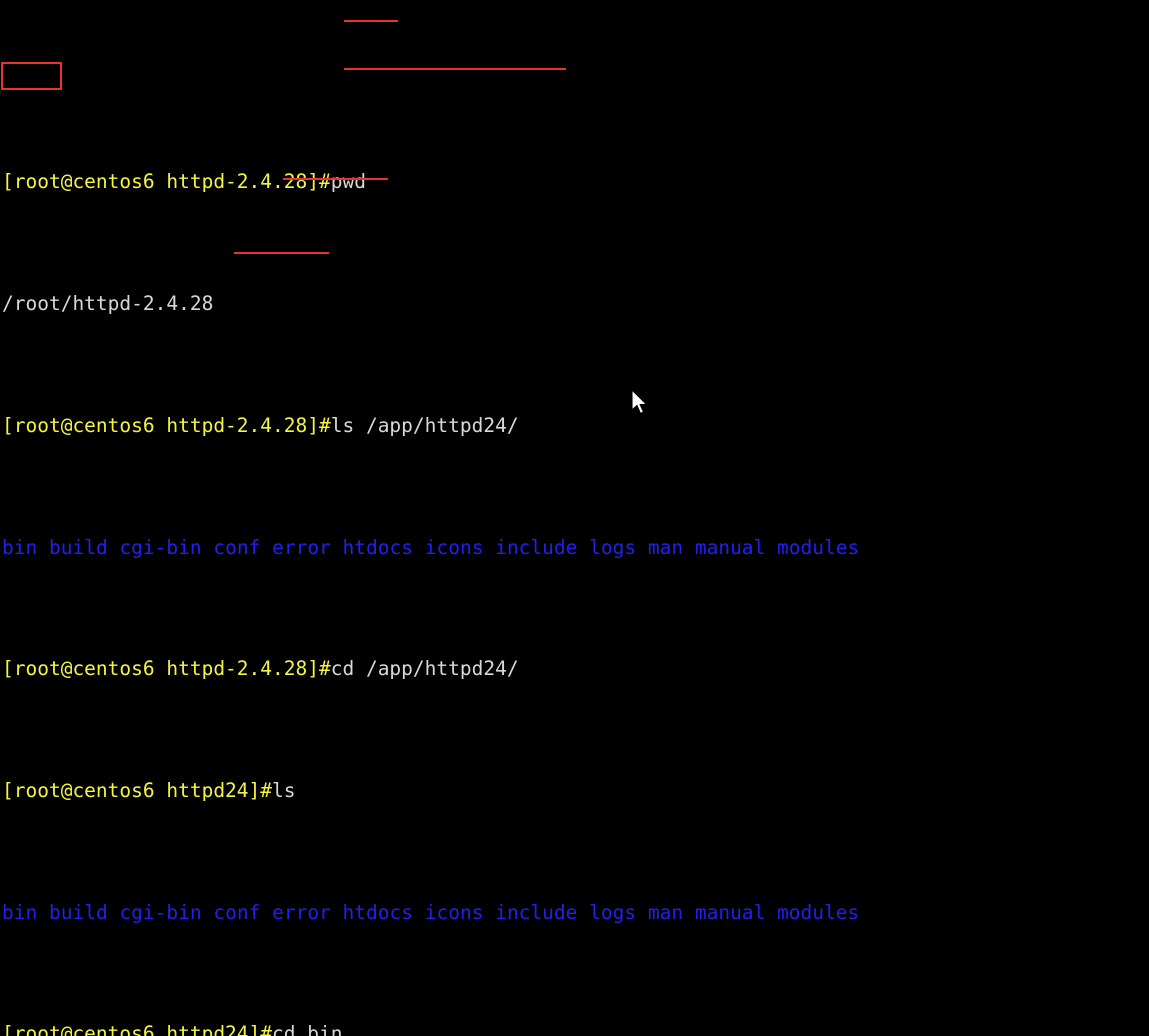 The width and height of the screenshot is (1149, 1036). What do you see at coordinates (301, 547) in the screenshot?
I see `dir-error: error` at bounding box center [301, 547].